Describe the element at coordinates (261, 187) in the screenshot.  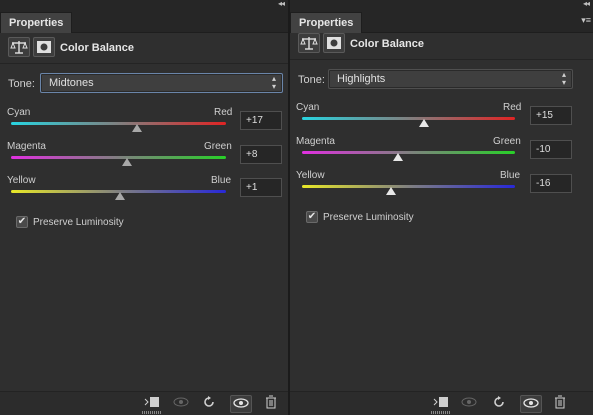
I see `yellow-blue-value-input: +1` at that location.